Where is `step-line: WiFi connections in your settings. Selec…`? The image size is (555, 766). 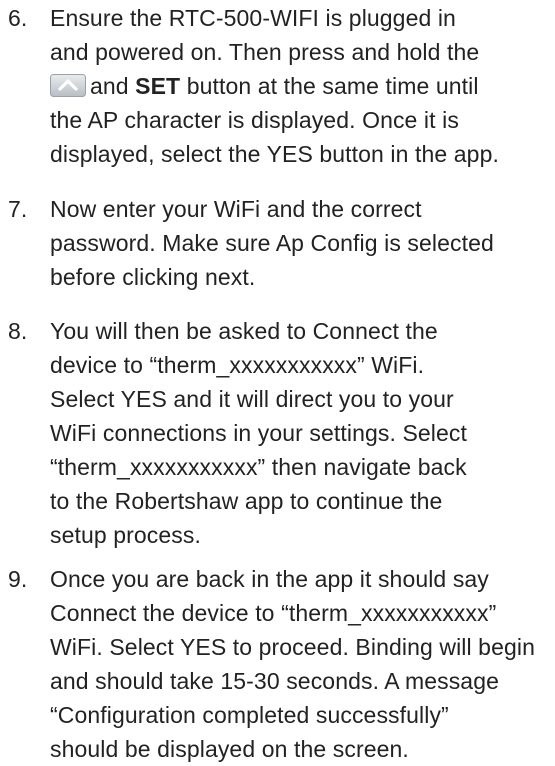 step-line: WiFi connections in your settings. Selec… is located at coordinates (258, 433).